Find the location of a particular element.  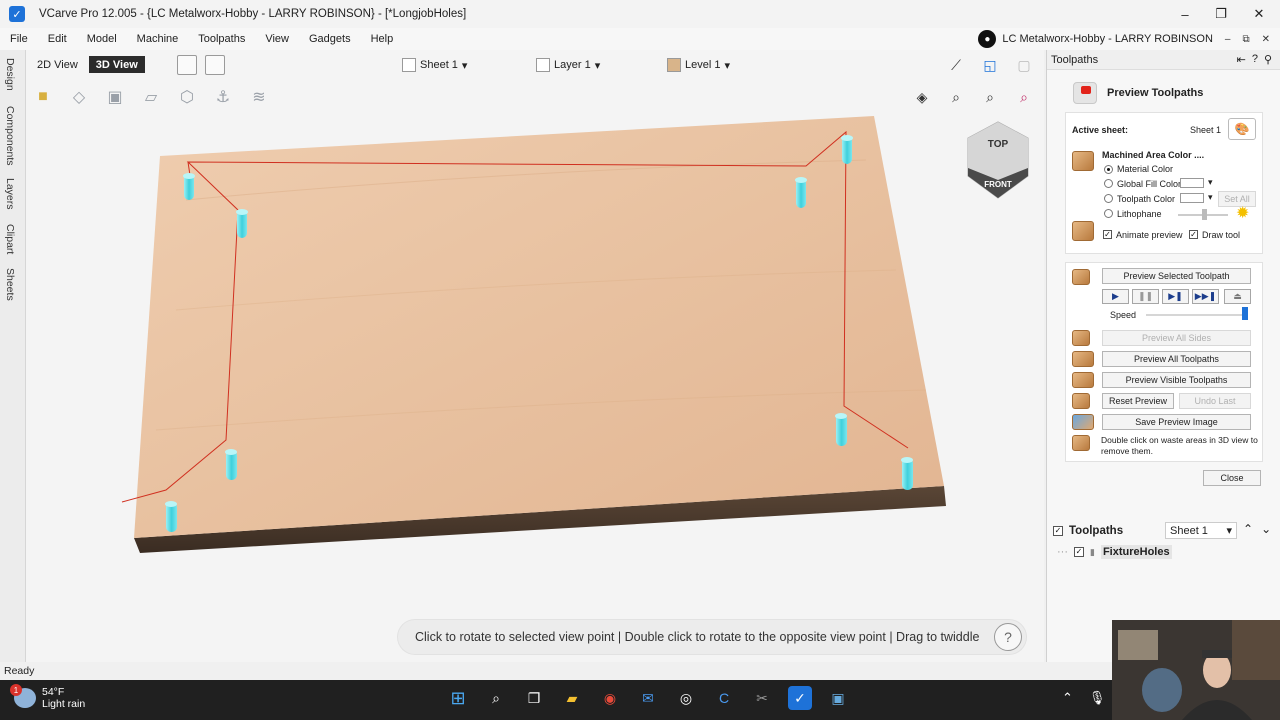

app-c-icon: C is located at coordinates (724, 698).